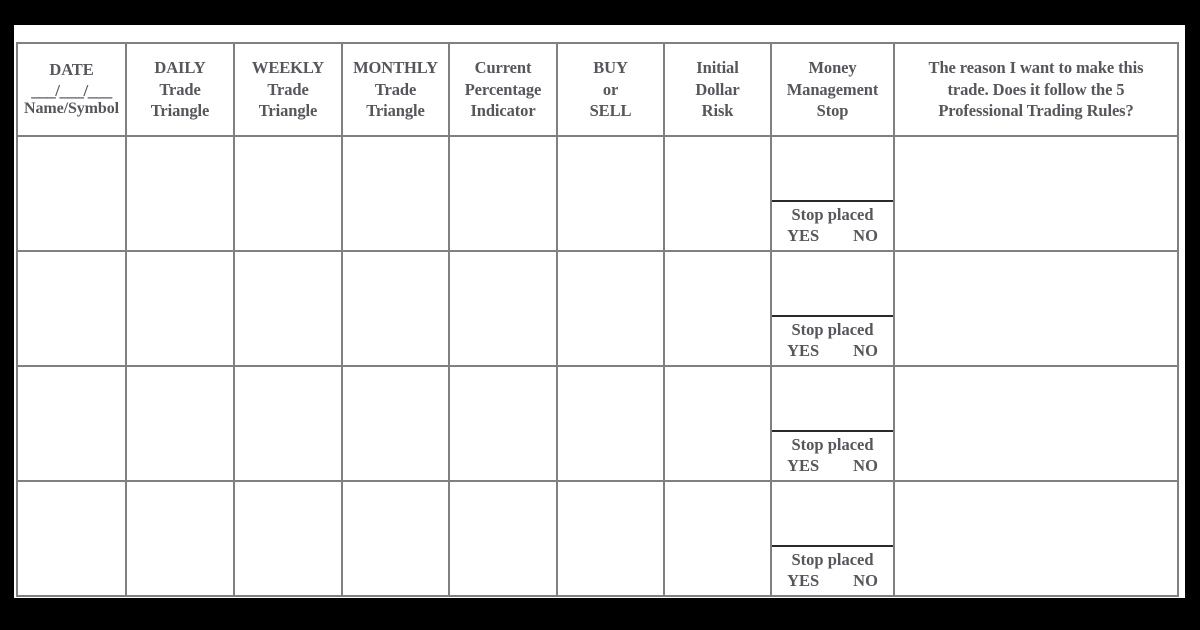  I want to click on frame-bar-right, so click(1192, 315).